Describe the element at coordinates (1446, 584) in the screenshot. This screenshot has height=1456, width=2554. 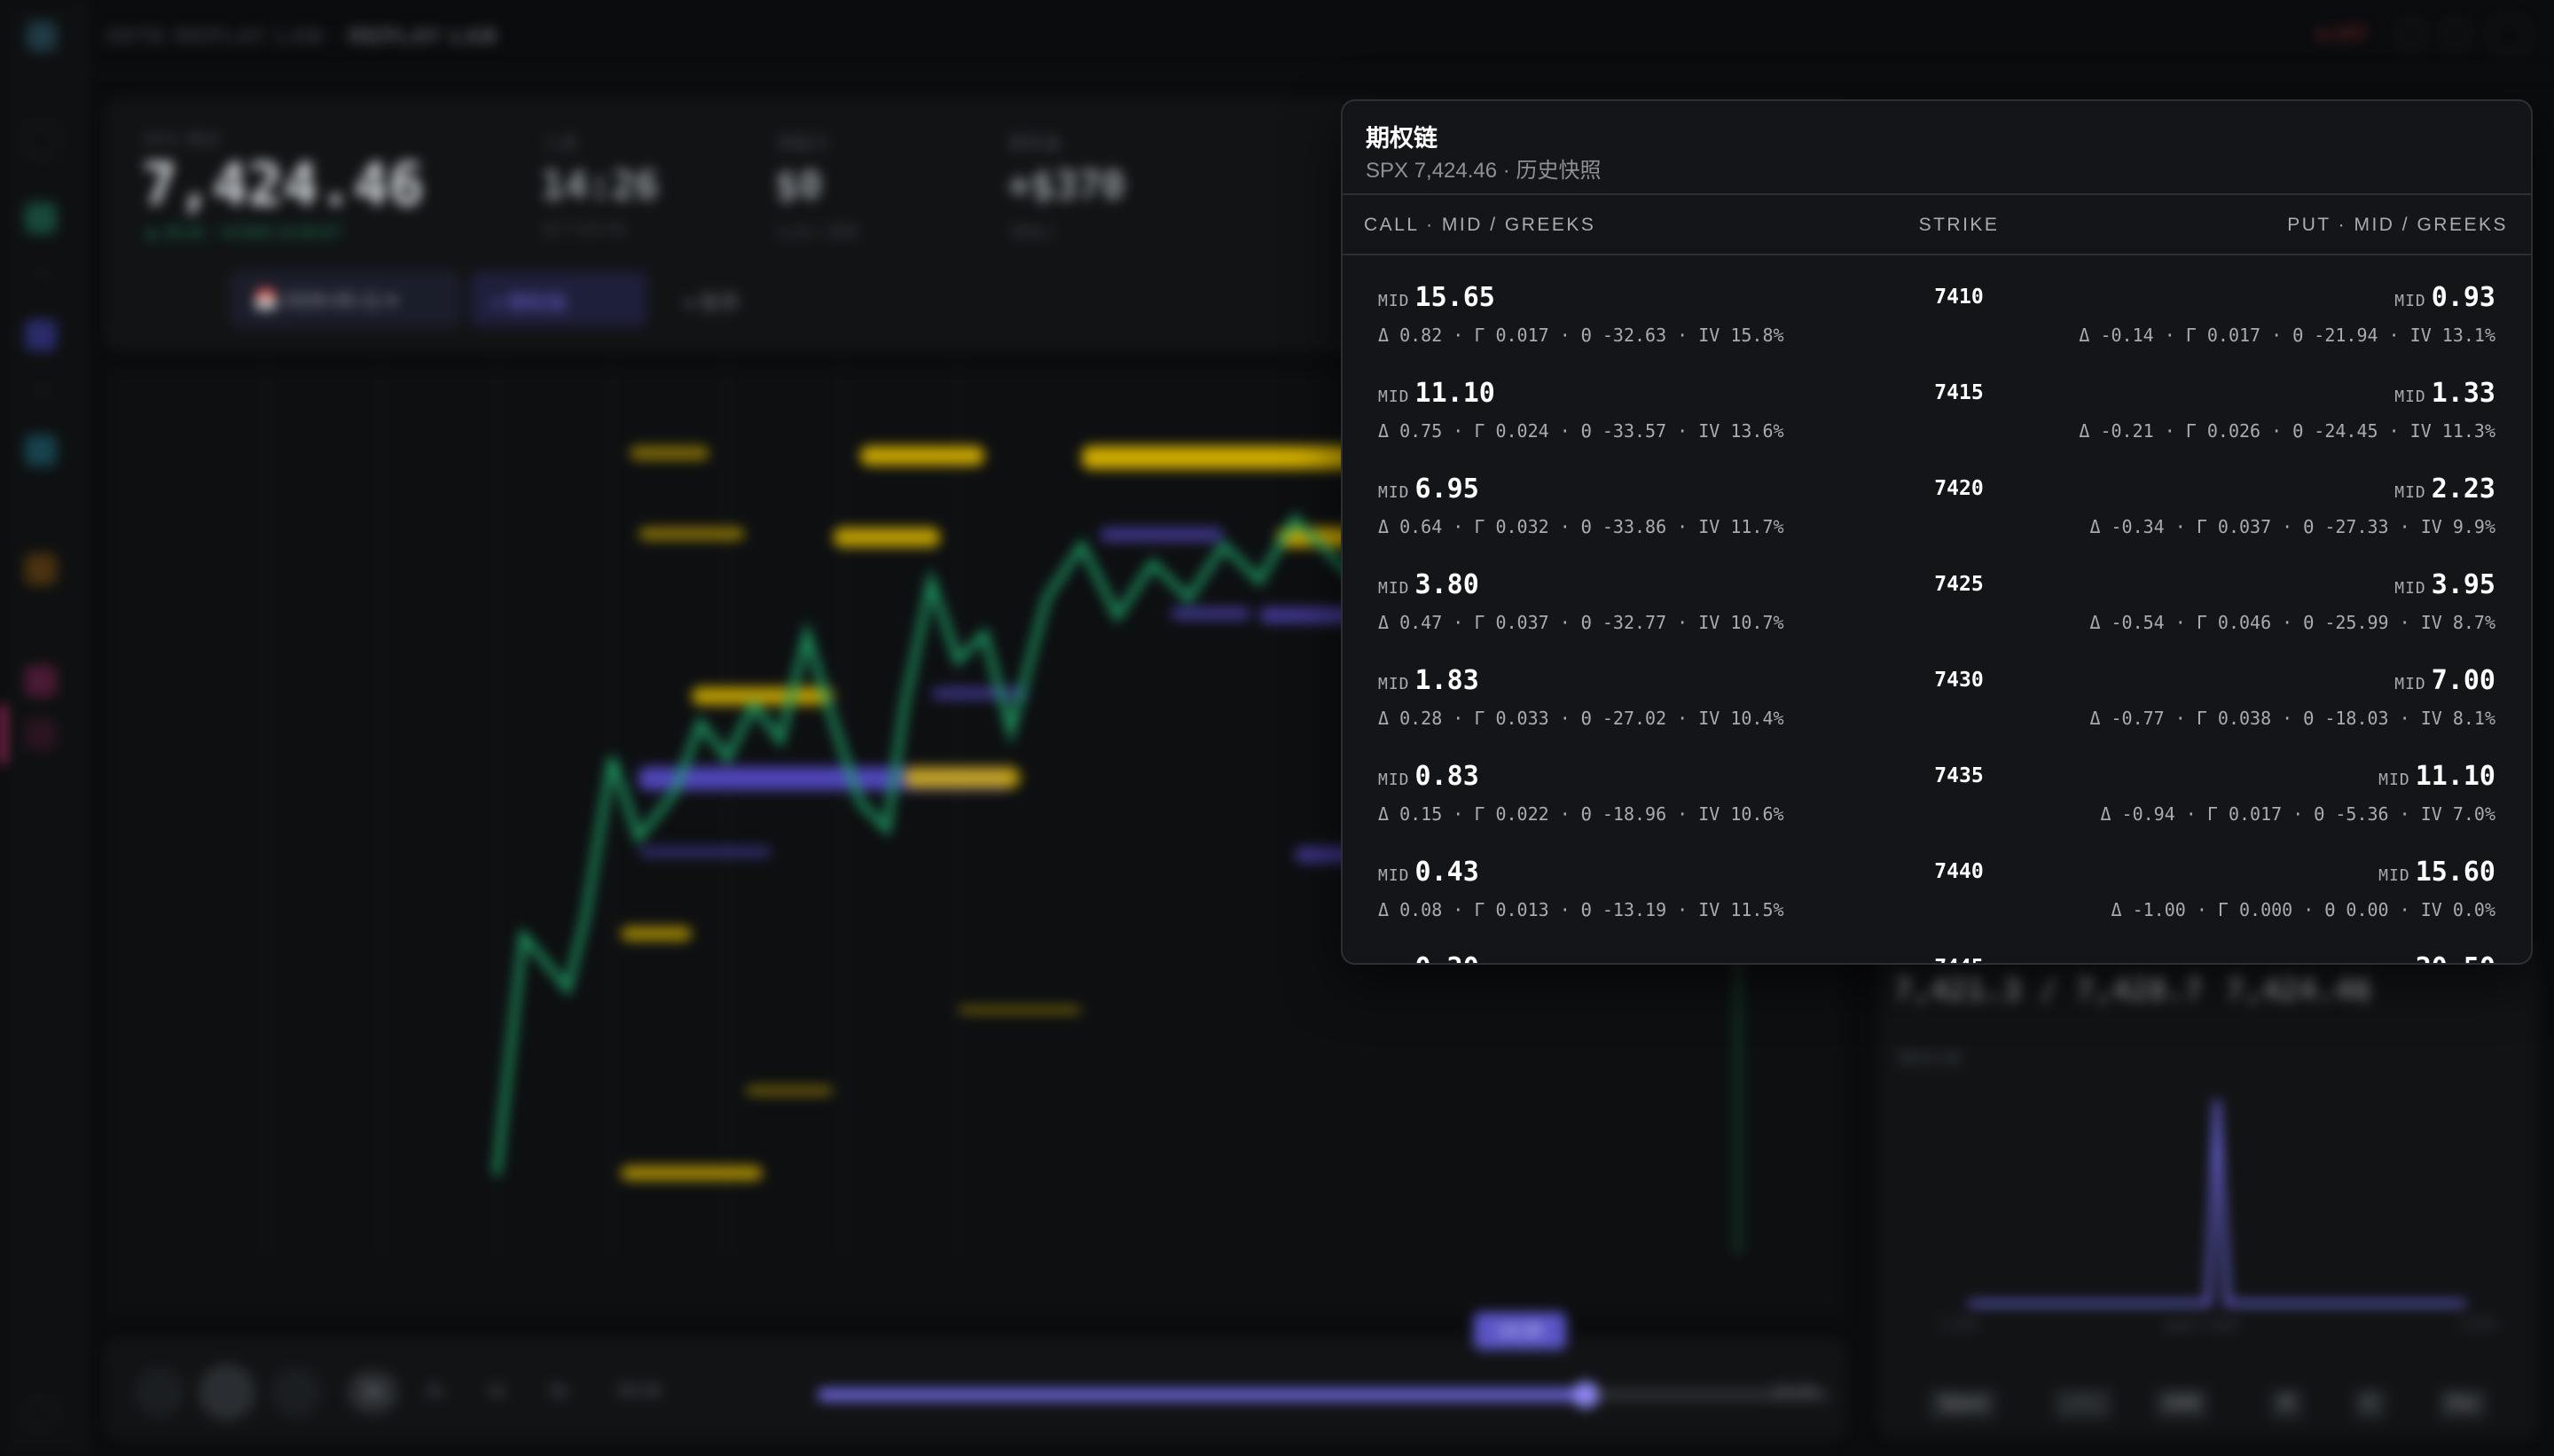
I see `call-mid-value: 3.80` at that location.